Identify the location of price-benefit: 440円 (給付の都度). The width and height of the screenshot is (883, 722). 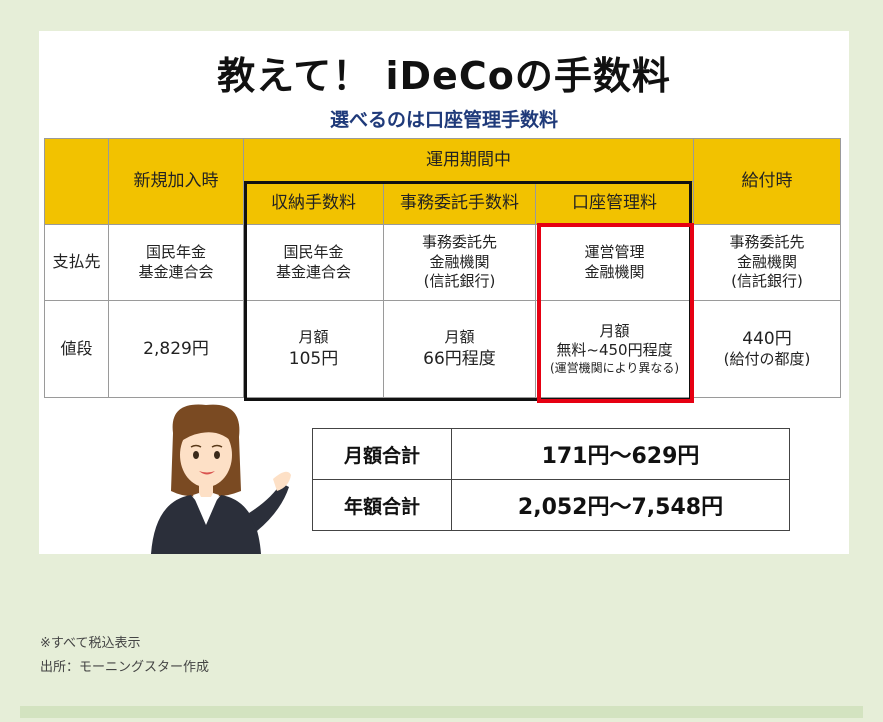
(767, 349).